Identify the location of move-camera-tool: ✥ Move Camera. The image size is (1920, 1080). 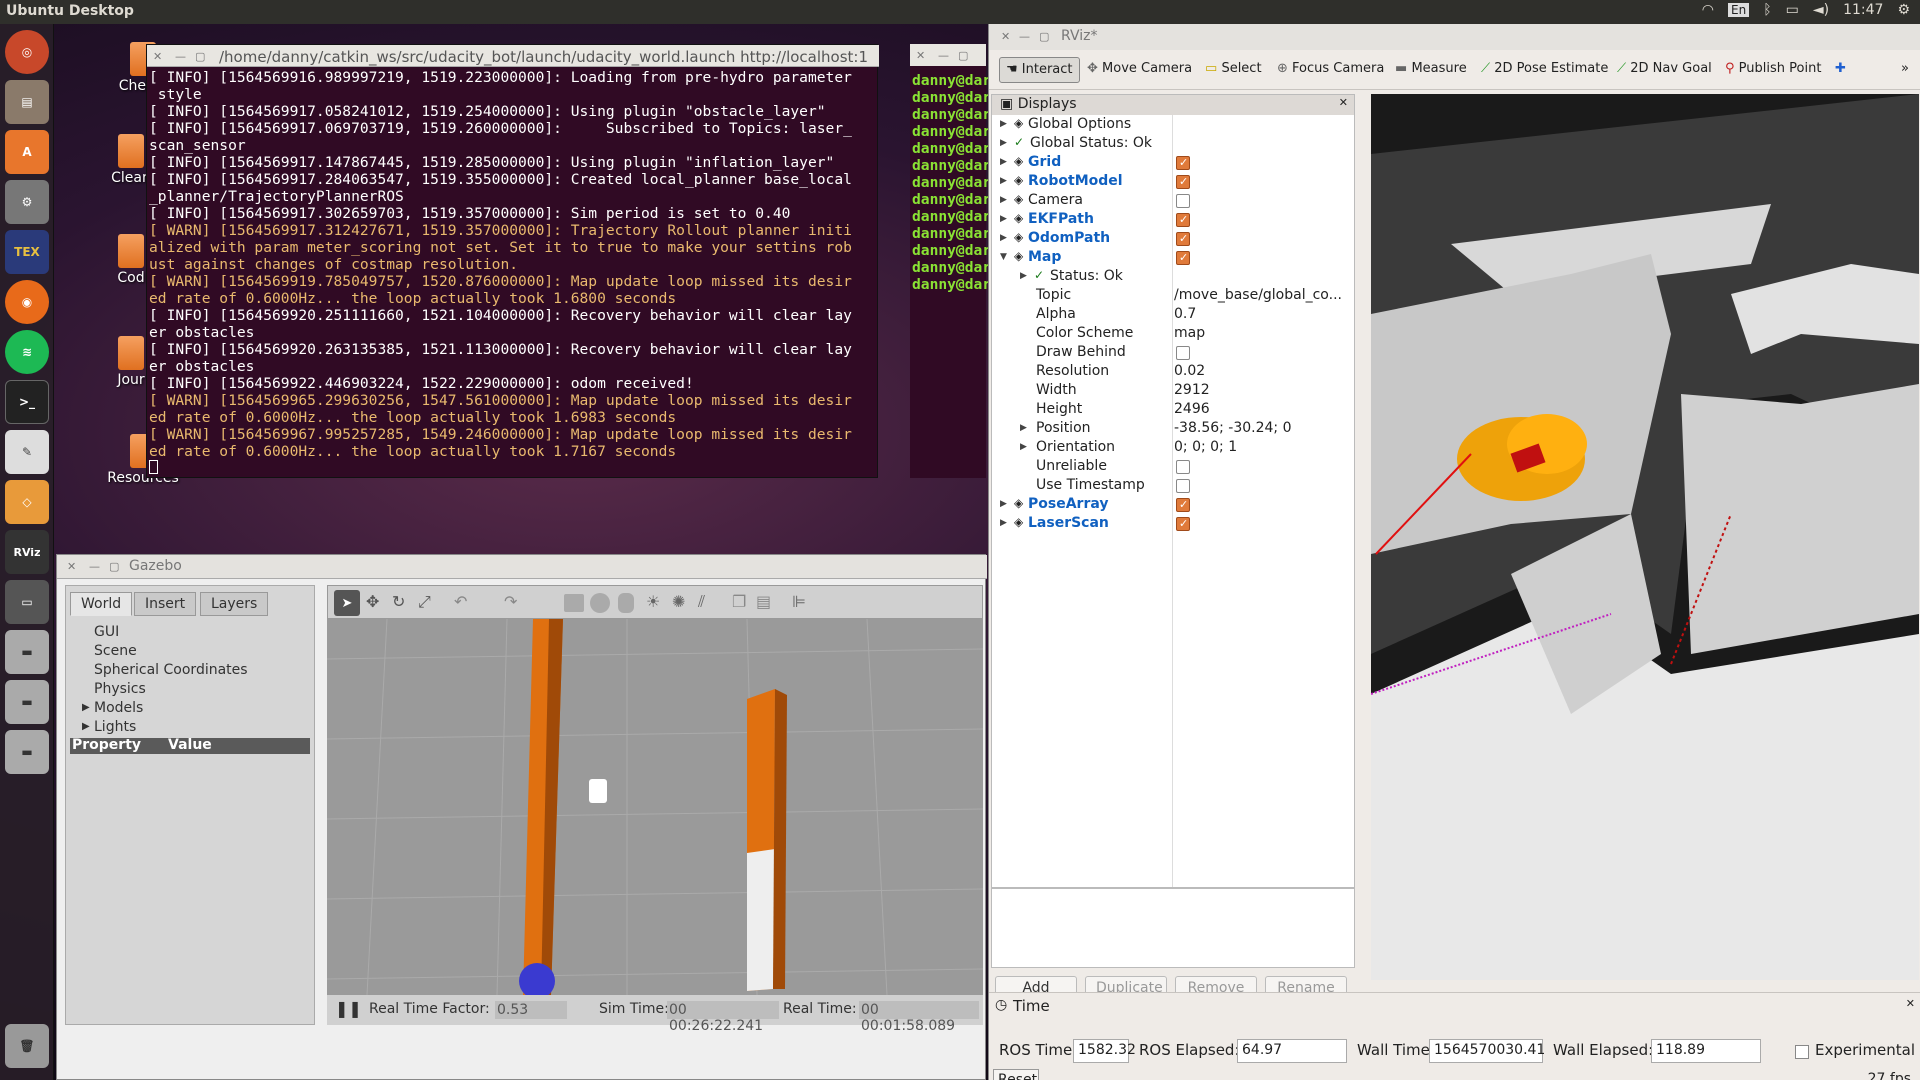
(1139, 70).